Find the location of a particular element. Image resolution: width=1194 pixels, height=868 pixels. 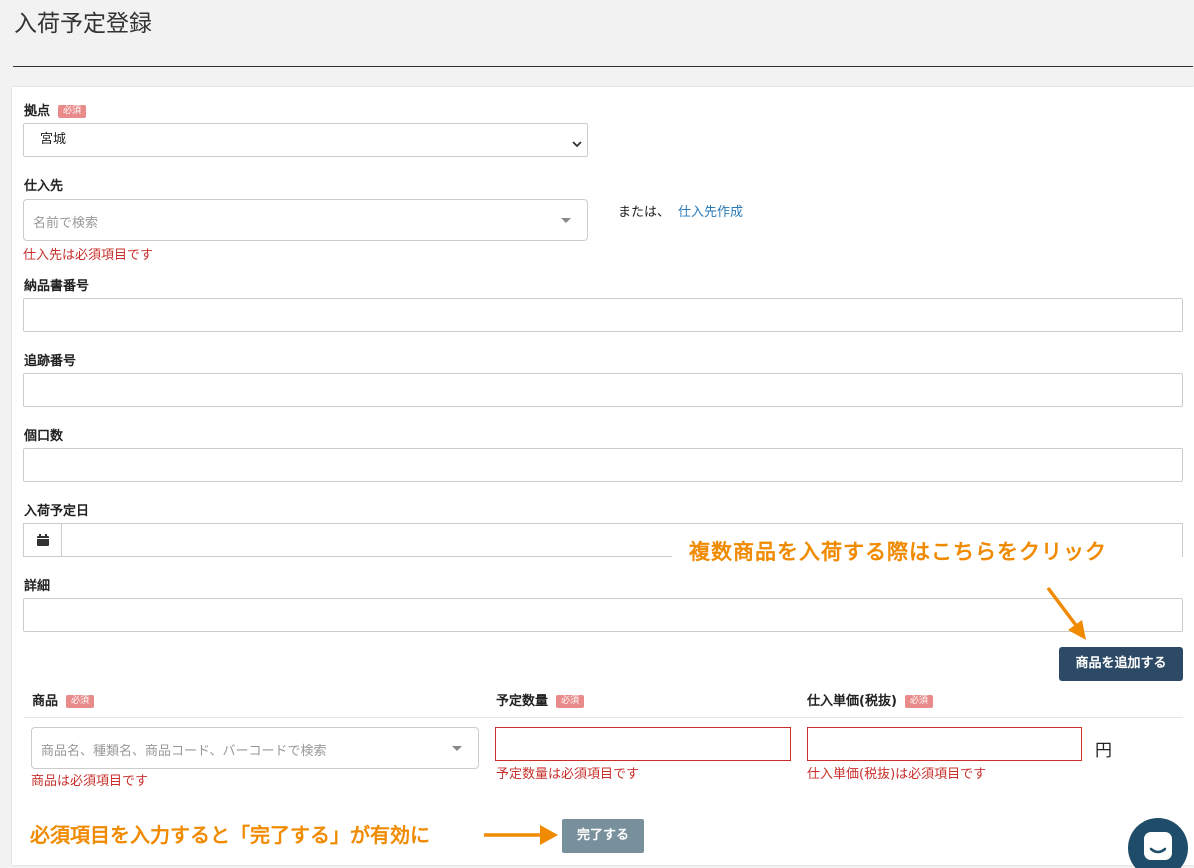

arrow-right-icon is located at coordinates (521, 835).